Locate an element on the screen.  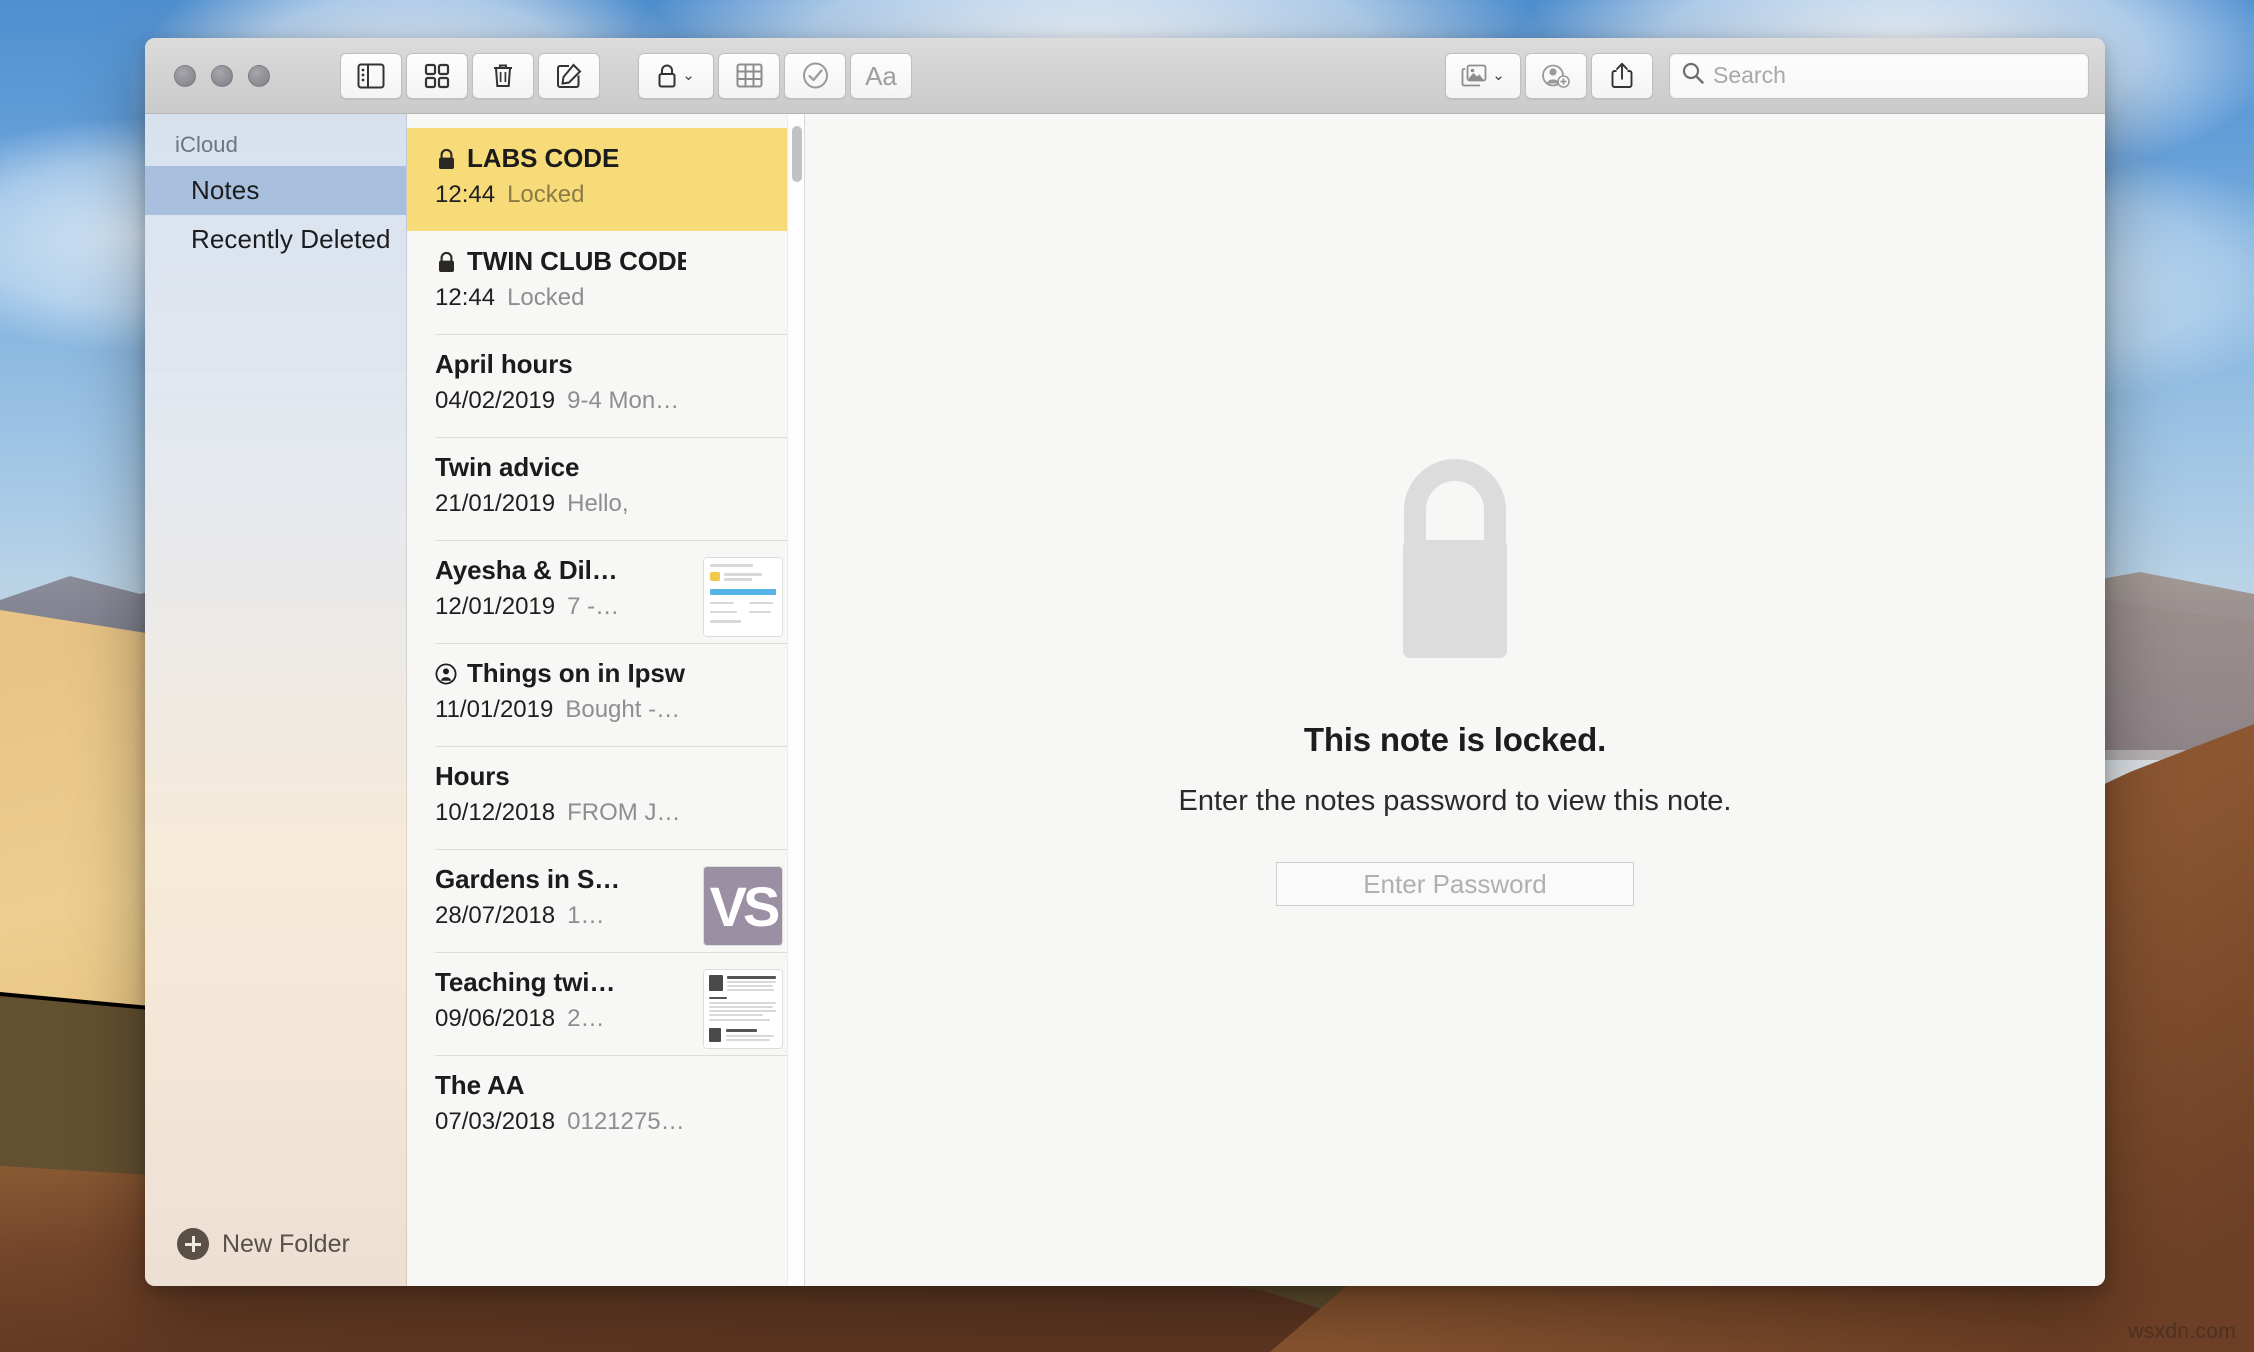
search-input: Search is located at coordinates (1879, 75).